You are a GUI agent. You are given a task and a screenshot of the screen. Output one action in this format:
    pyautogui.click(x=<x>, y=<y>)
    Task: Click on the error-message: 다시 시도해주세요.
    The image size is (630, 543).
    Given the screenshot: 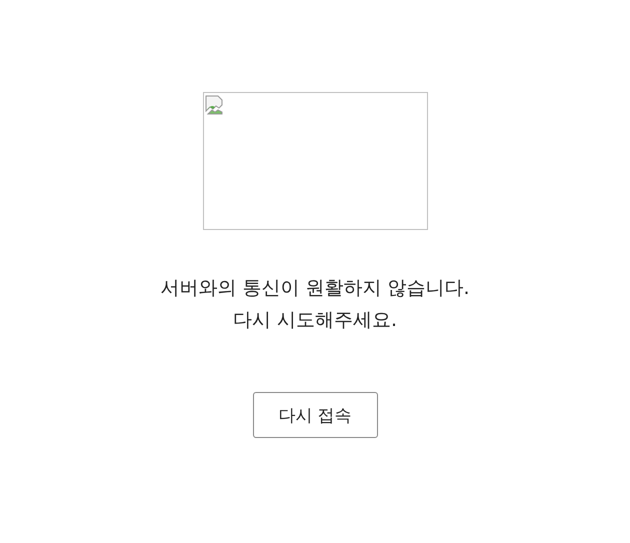 What is the action you would take?
    pyautogui.click(x=315, y=320)
    